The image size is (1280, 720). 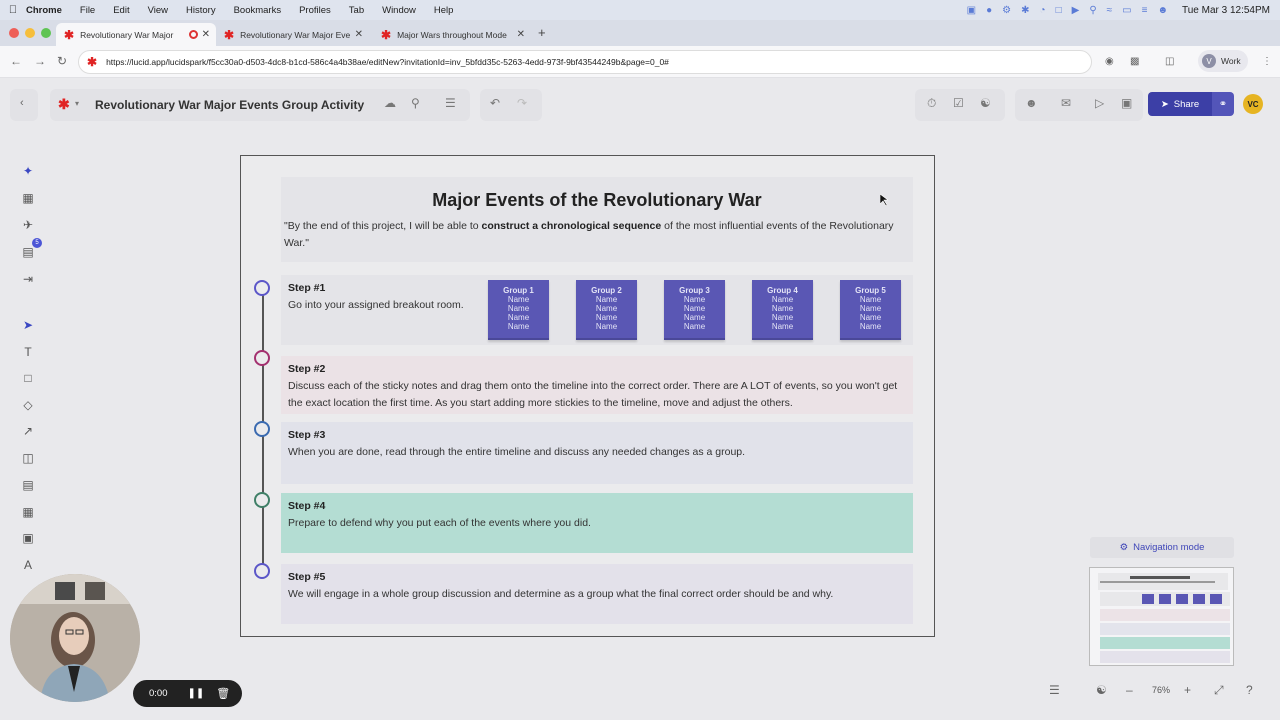 What do you see at coordinates (1031, 103) in the screenshot?
I see `collaborators-icon: ☻` at bounding box center [1031, 103].